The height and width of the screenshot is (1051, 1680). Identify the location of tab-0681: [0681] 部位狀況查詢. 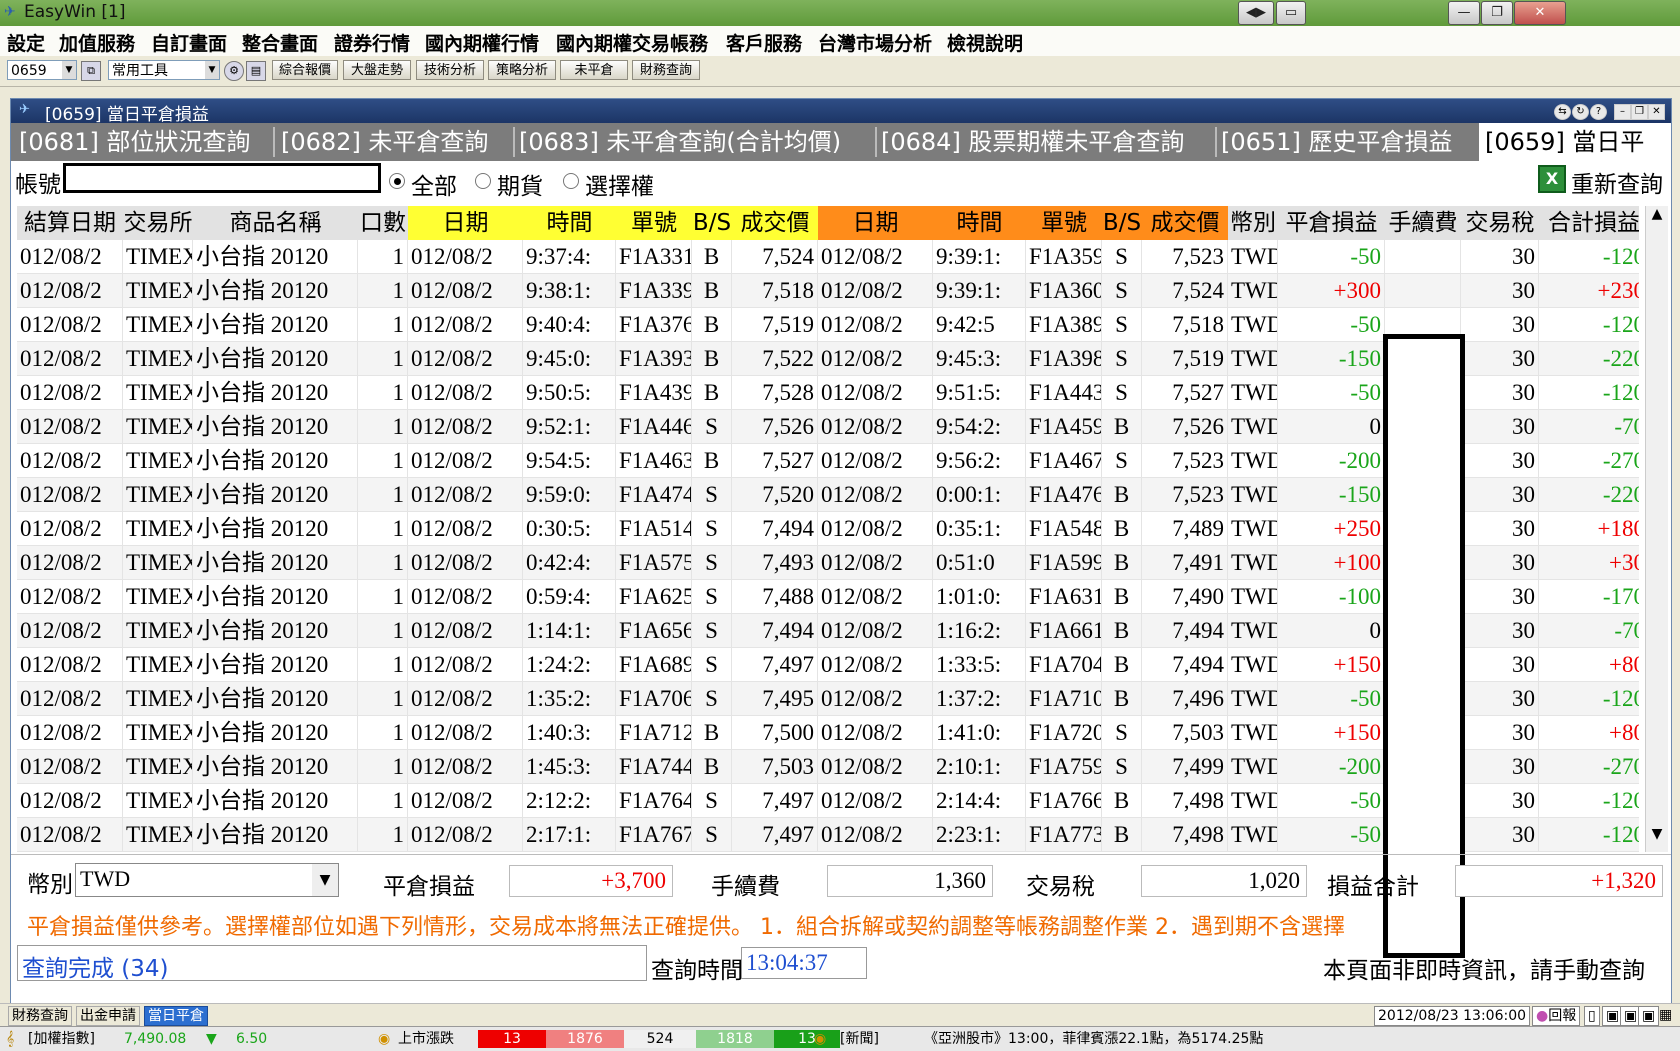
(134, 142).